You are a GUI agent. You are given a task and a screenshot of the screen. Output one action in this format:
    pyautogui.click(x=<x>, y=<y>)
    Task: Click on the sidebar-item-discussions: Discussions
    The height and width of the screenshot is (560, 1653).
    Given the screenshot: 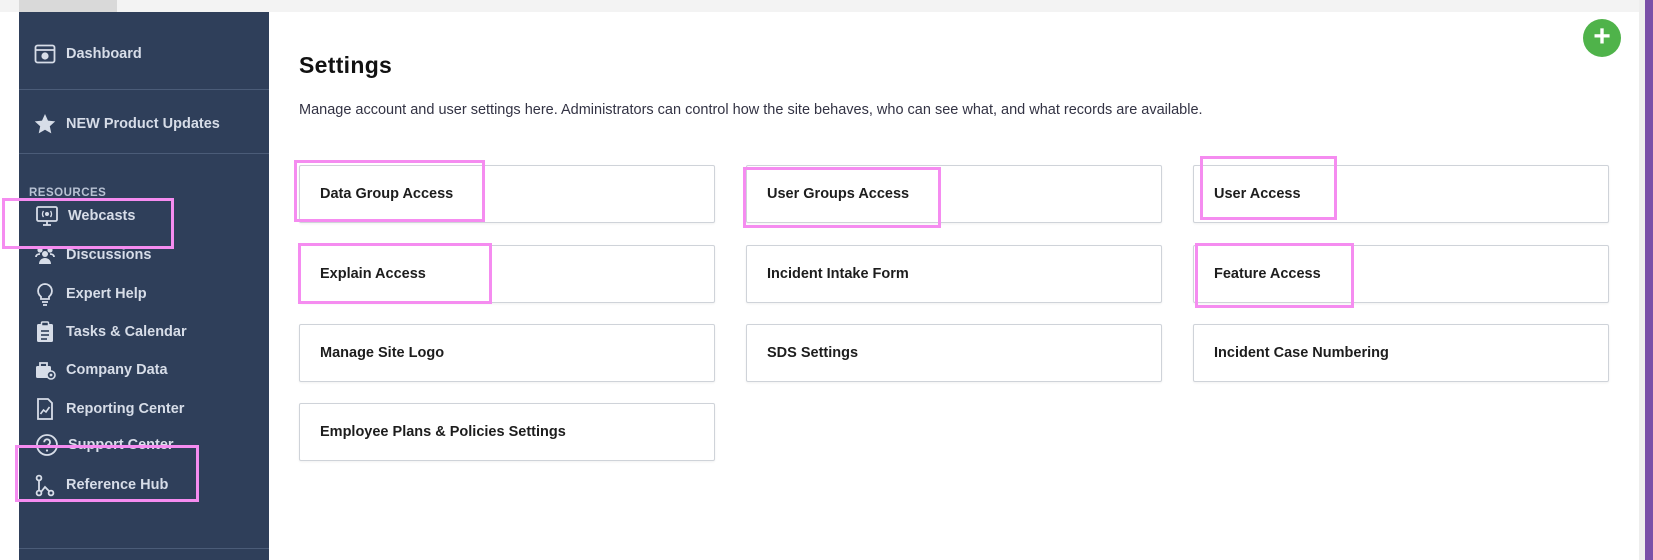 What is the action you would take?
    pyautogui.click(x=92, y=255)
    